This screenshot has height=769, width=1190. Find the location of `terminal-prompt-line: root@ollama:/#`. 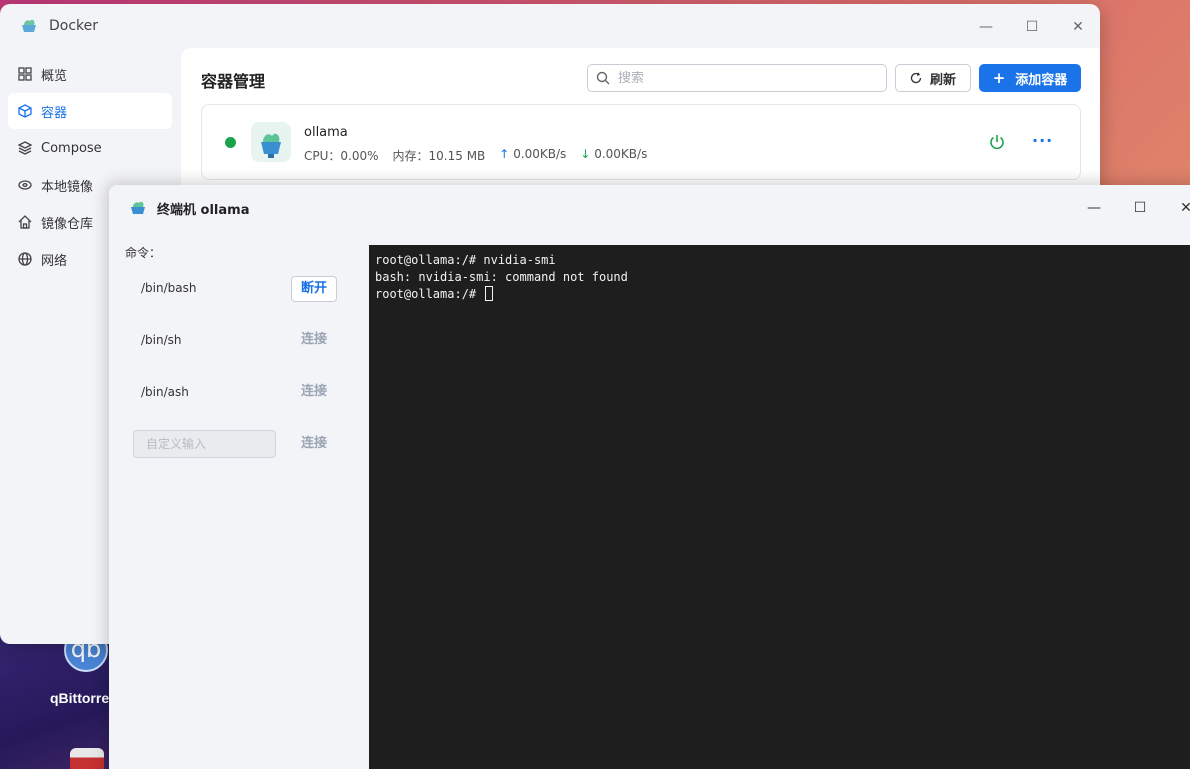

terminal-prompt-line: root@ollama:/# is located at coordinates (782, 294).